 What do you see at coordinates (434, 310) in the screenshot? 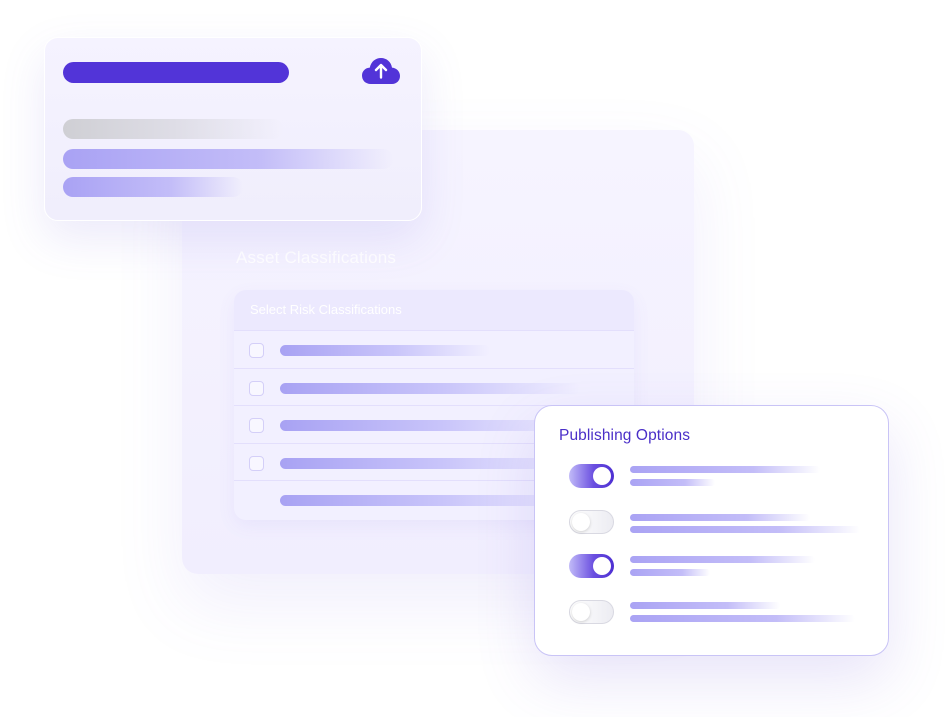
I see `risk-select-placeholder: Select Risk Classifications` at bounding box center [434, 310].